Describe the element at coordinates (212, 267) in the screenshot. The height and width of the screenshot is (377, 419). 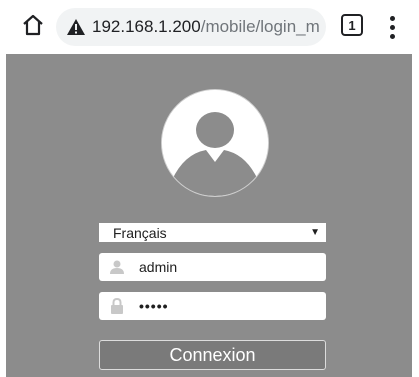
I see `username-field: admin` at that location.